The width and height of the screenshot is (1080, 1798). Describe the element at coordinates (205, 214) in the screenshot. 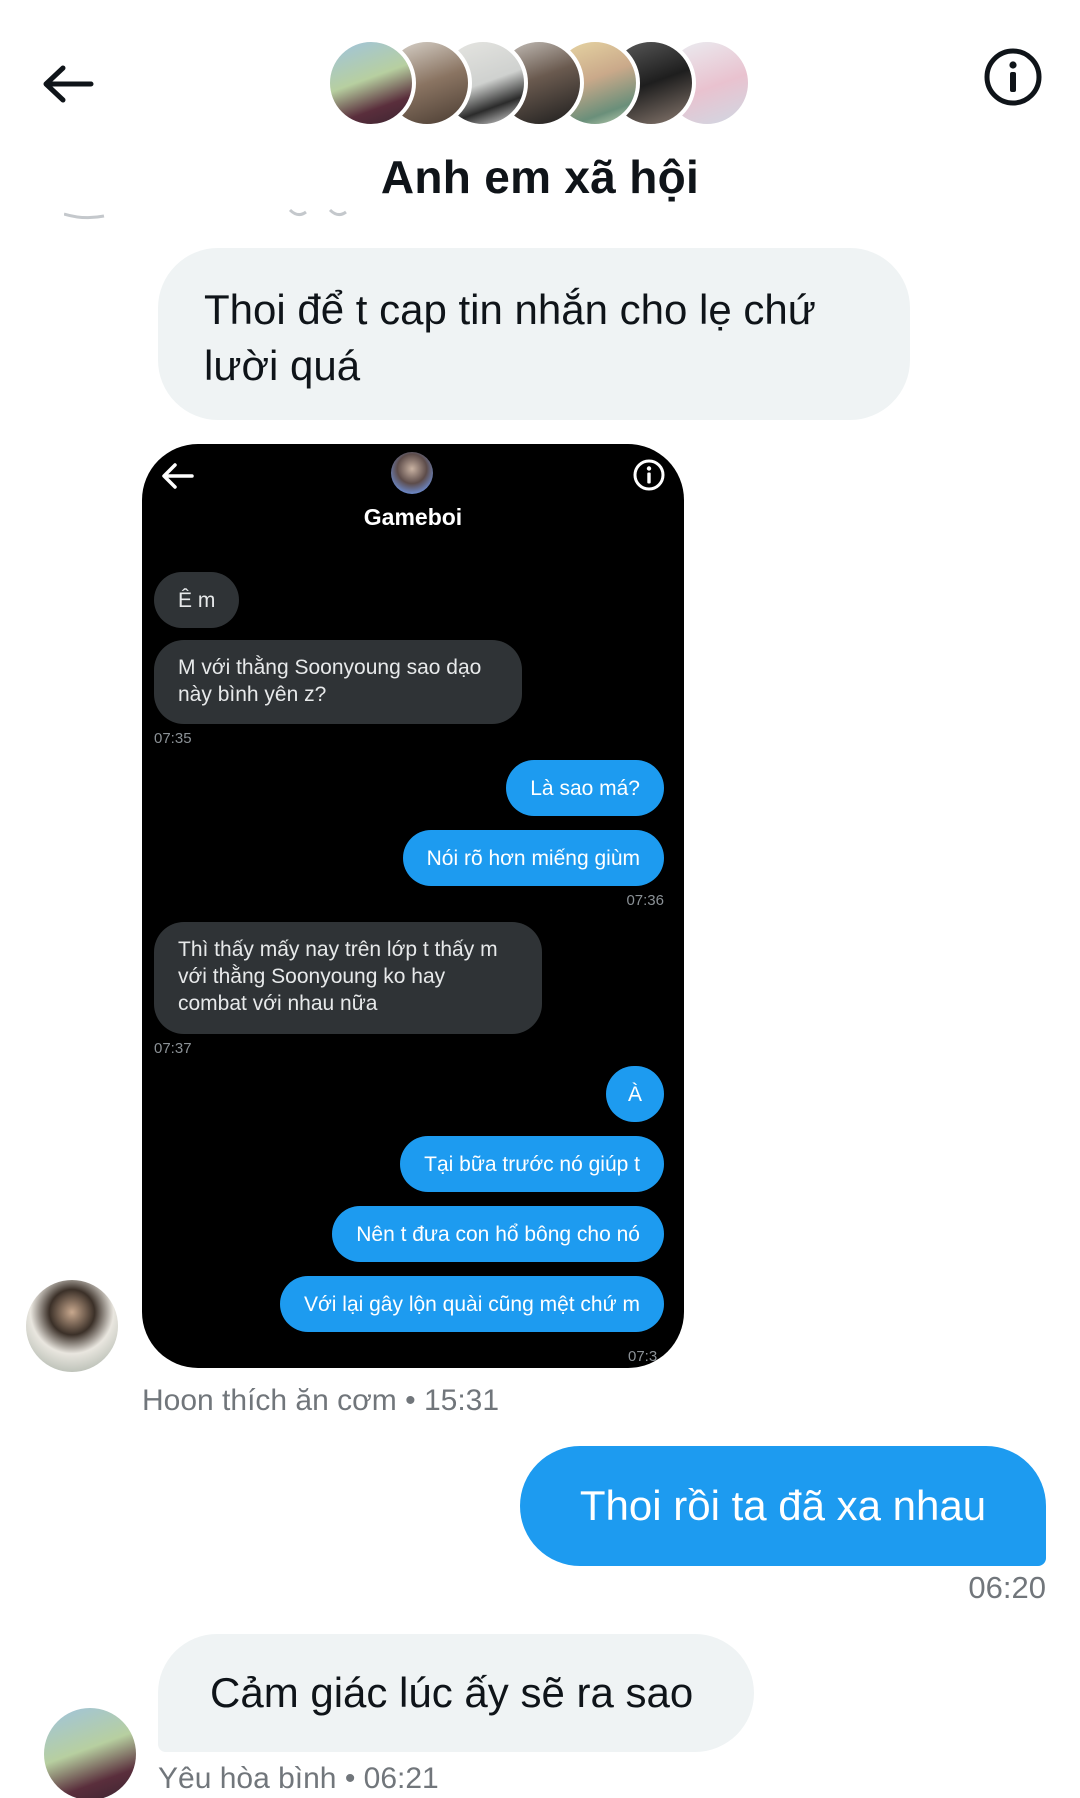

I see `scrolled-content-remnant` at that location.